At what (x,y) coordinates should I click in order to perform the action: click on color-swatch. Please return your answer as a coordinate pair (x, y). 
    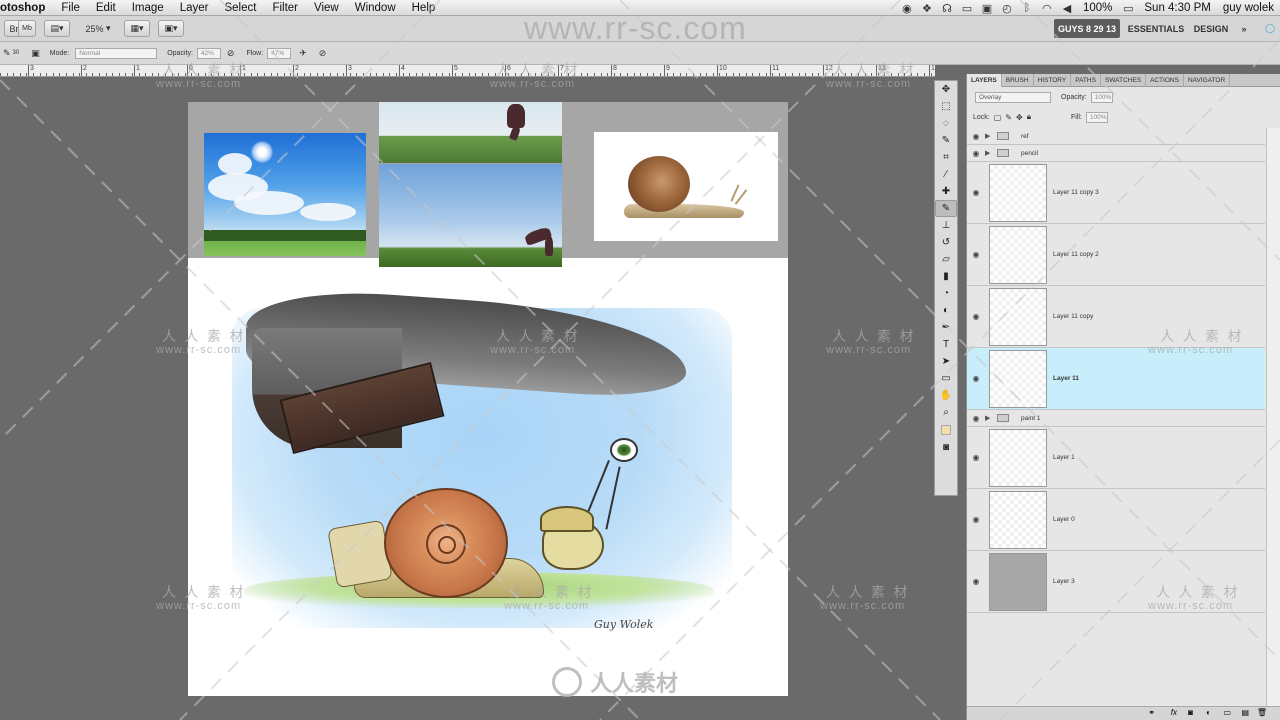
    Looking at the image, I should click on (946, 430).